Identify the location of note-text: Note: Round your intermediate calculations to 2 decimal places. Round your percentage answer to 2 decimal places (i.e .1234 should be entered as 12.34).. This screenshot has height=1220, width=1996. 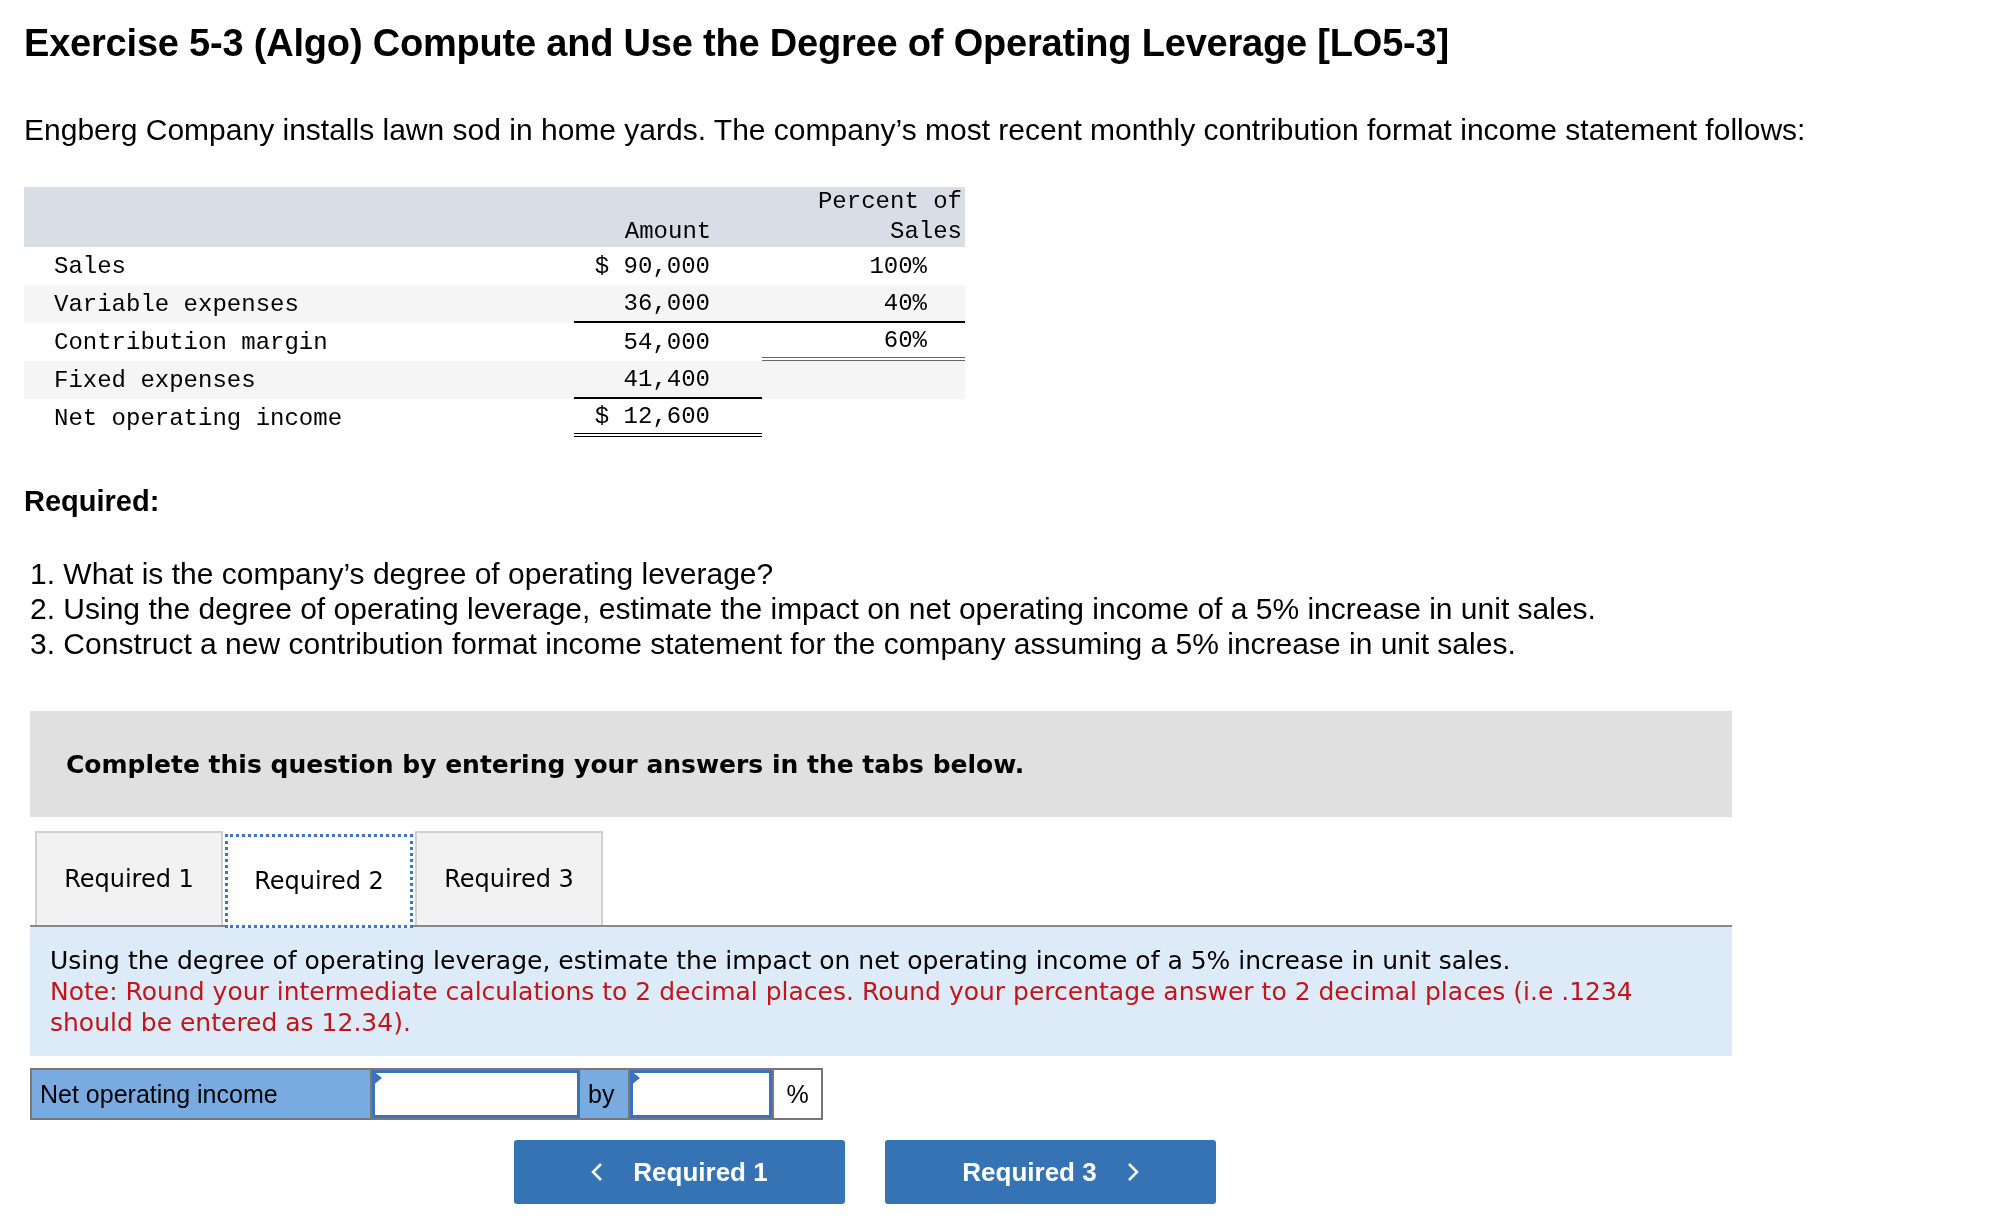
(842, 1007).